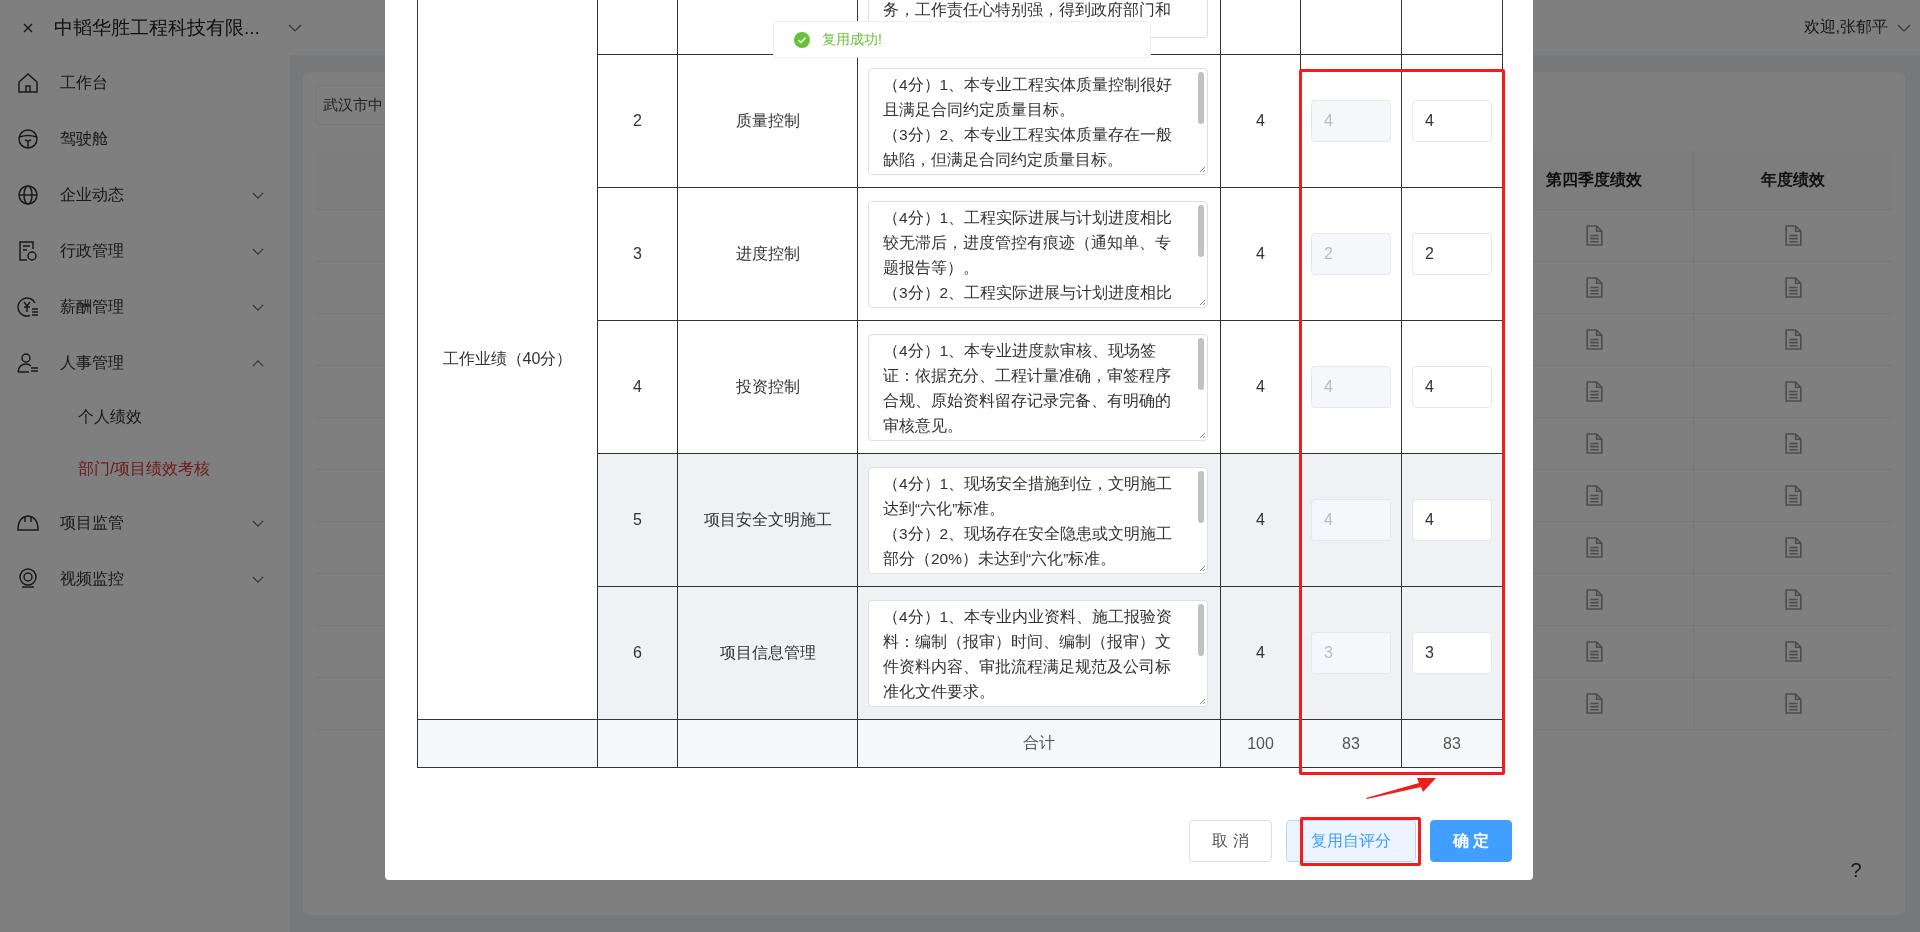 The width and height of the screenshot is (1920, 932). What do you see at coordinates (767, 254) in the screenshot?
I see `item-cell: 进度控制` at bounding box center [767, 254].